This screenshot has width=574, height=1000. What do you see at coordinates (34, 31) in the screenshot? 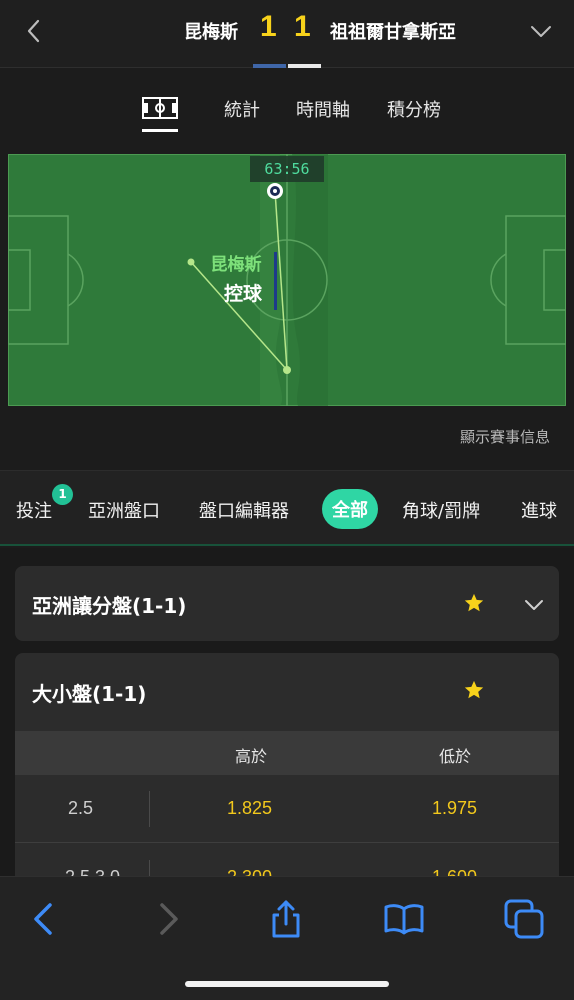
I see `back-chevron-icon` at bounding box center [34, 31].